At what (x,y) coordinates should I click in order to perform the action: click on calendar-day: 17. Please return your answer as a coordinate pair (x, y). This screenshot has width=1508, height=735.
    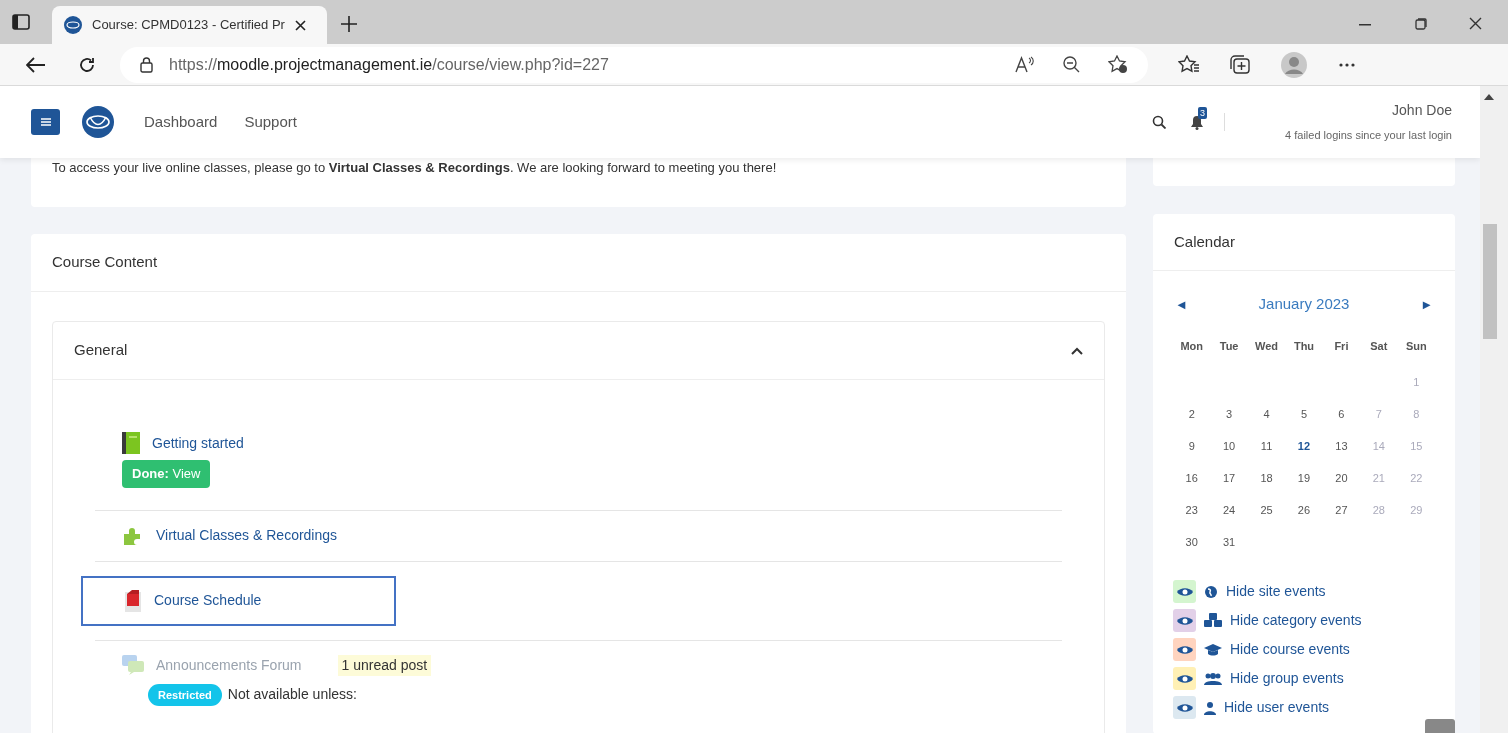
    Looking at the image, I should click on (1229, 478).